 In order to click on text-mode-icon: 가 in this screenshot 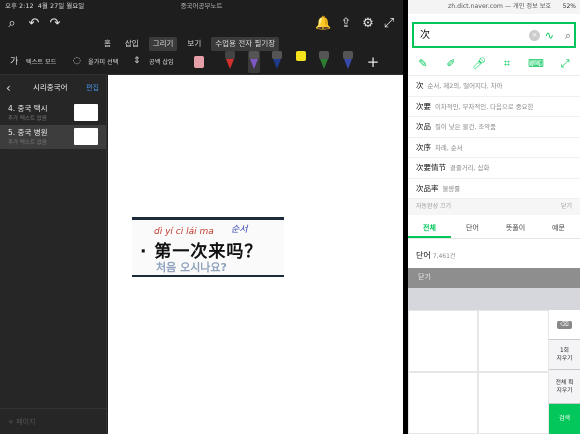, I will do `click(14, 62)`.